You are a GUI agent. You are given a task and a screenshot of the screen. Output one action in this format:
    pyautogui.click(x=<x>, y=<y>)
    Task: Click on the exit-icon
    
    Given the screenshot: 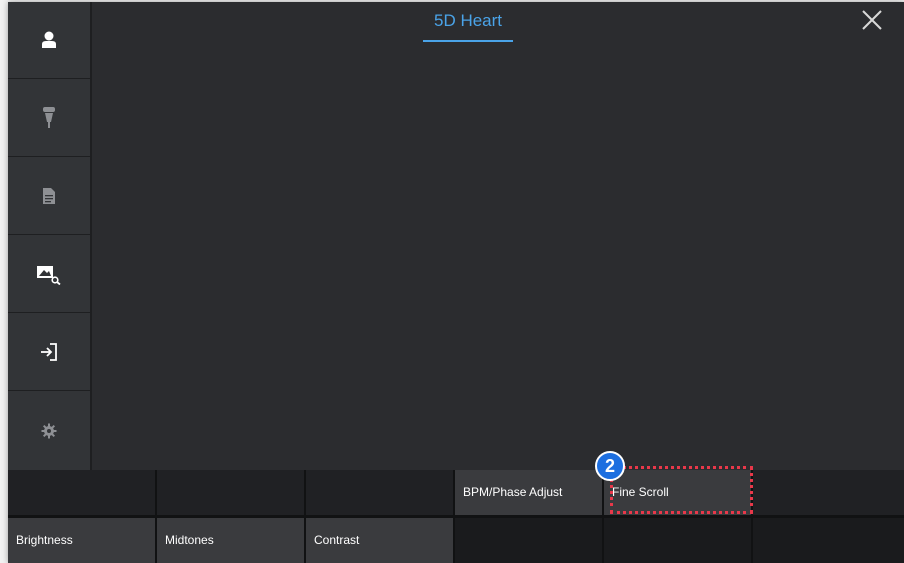 What is the action you would take?
    pyautogui.click(x=49, y=352)
    